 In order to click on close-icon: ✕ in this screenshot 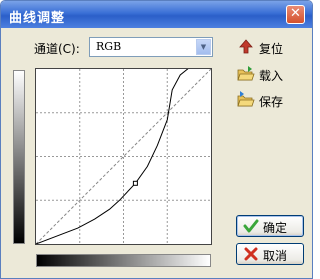, I will do `click(295, 13)`.